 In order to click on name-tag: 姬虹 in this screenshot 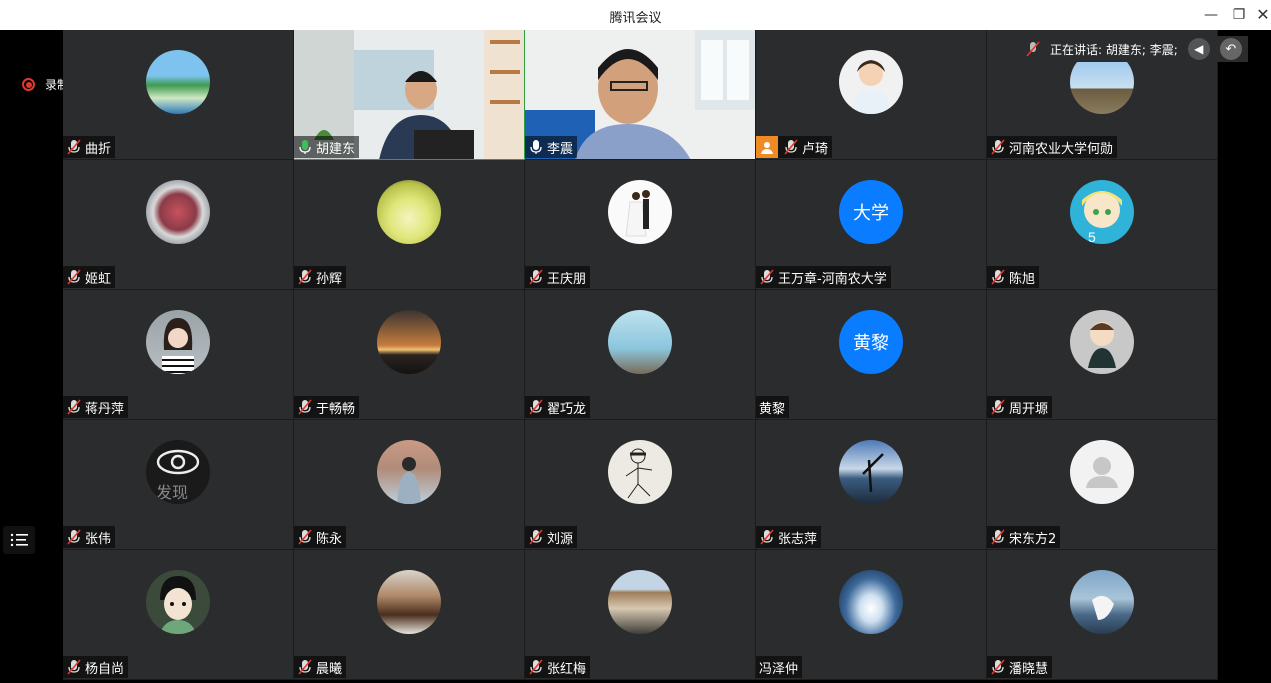, I will do `click(89, 277)`.